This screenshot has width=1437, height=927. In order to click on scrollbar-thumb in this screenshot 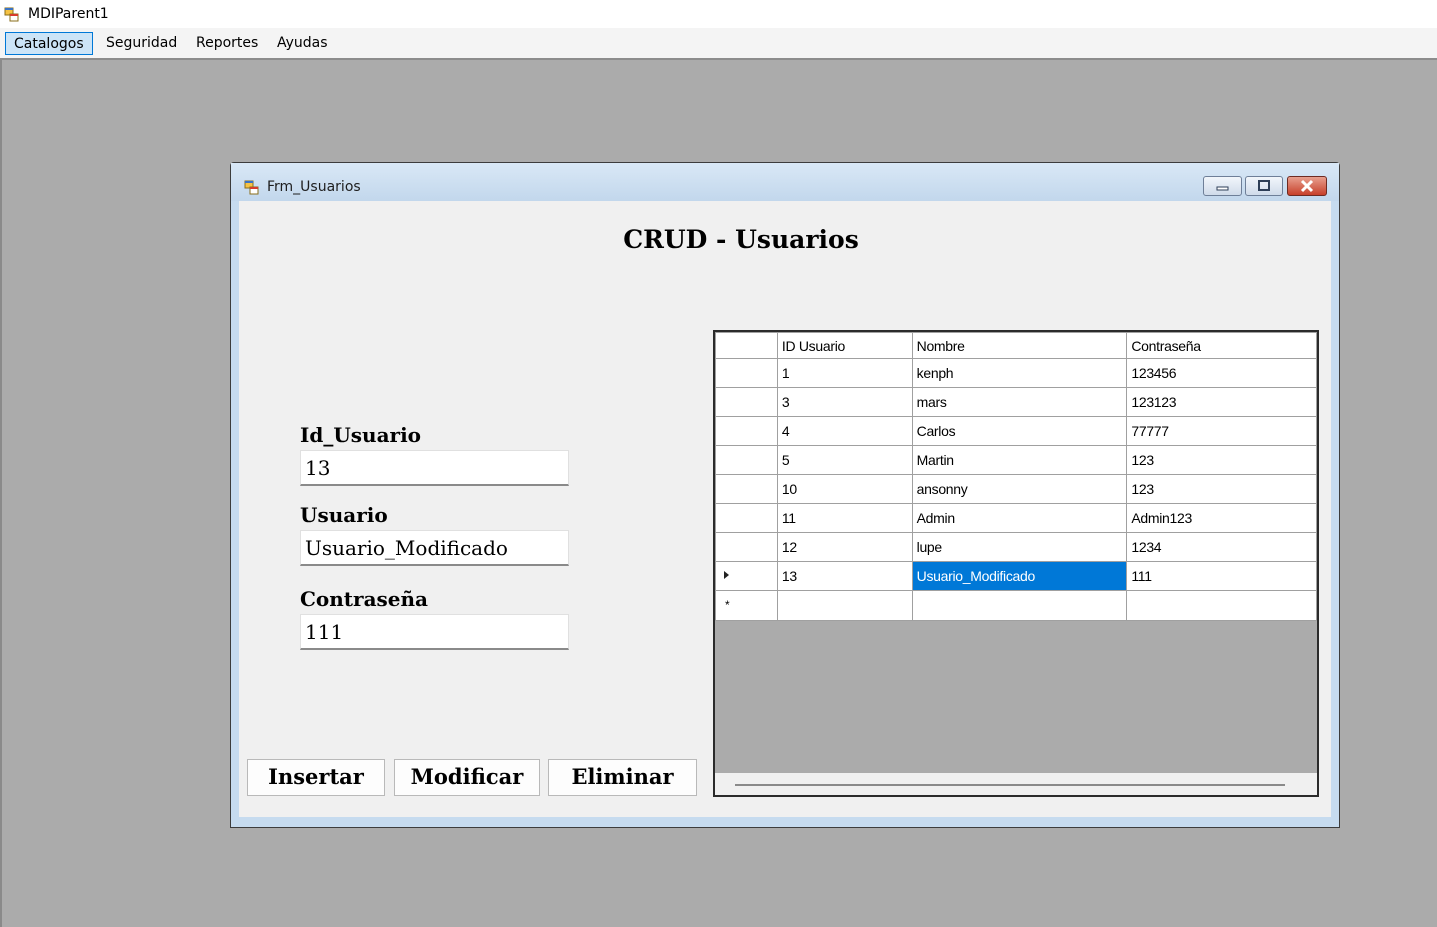, I will do `click(1010, 785)`.